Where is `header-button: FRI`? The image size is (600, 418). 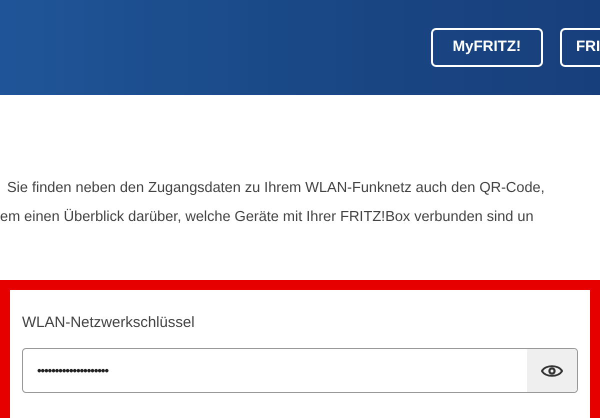 header-button: FRI is located at coordinates (580, 47).